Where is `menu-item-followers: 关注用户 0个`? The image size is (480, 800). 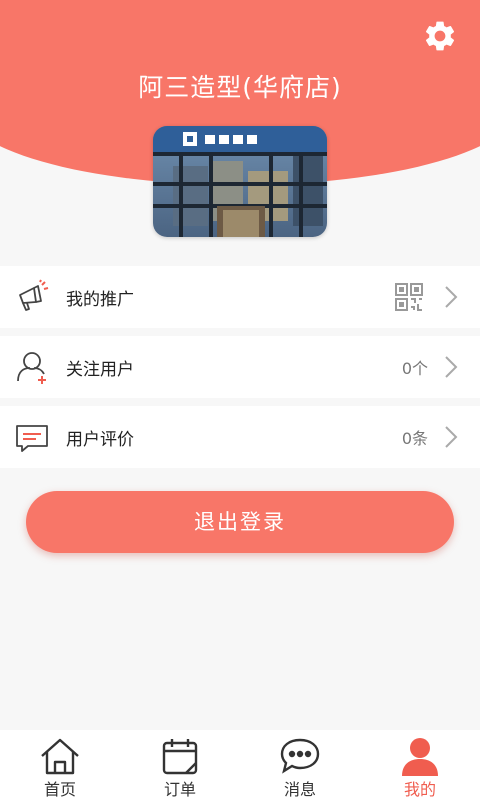 menu-item-followers: 关注用户 0个 is located at coordinates (240, 367).